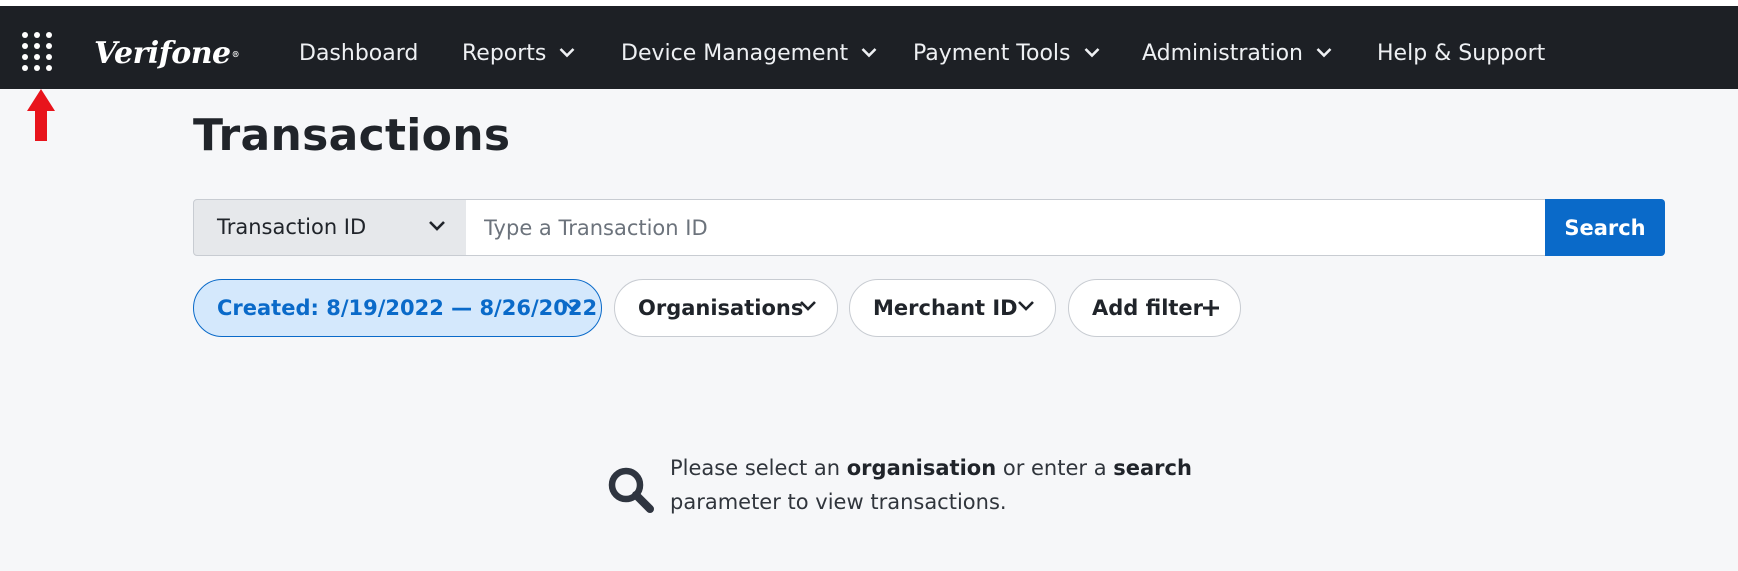 Image resolution: width=1738 pixels, height=571 pixels. I want to click on merchant-id-filter-label: Merchant ID, so click(945, 308).